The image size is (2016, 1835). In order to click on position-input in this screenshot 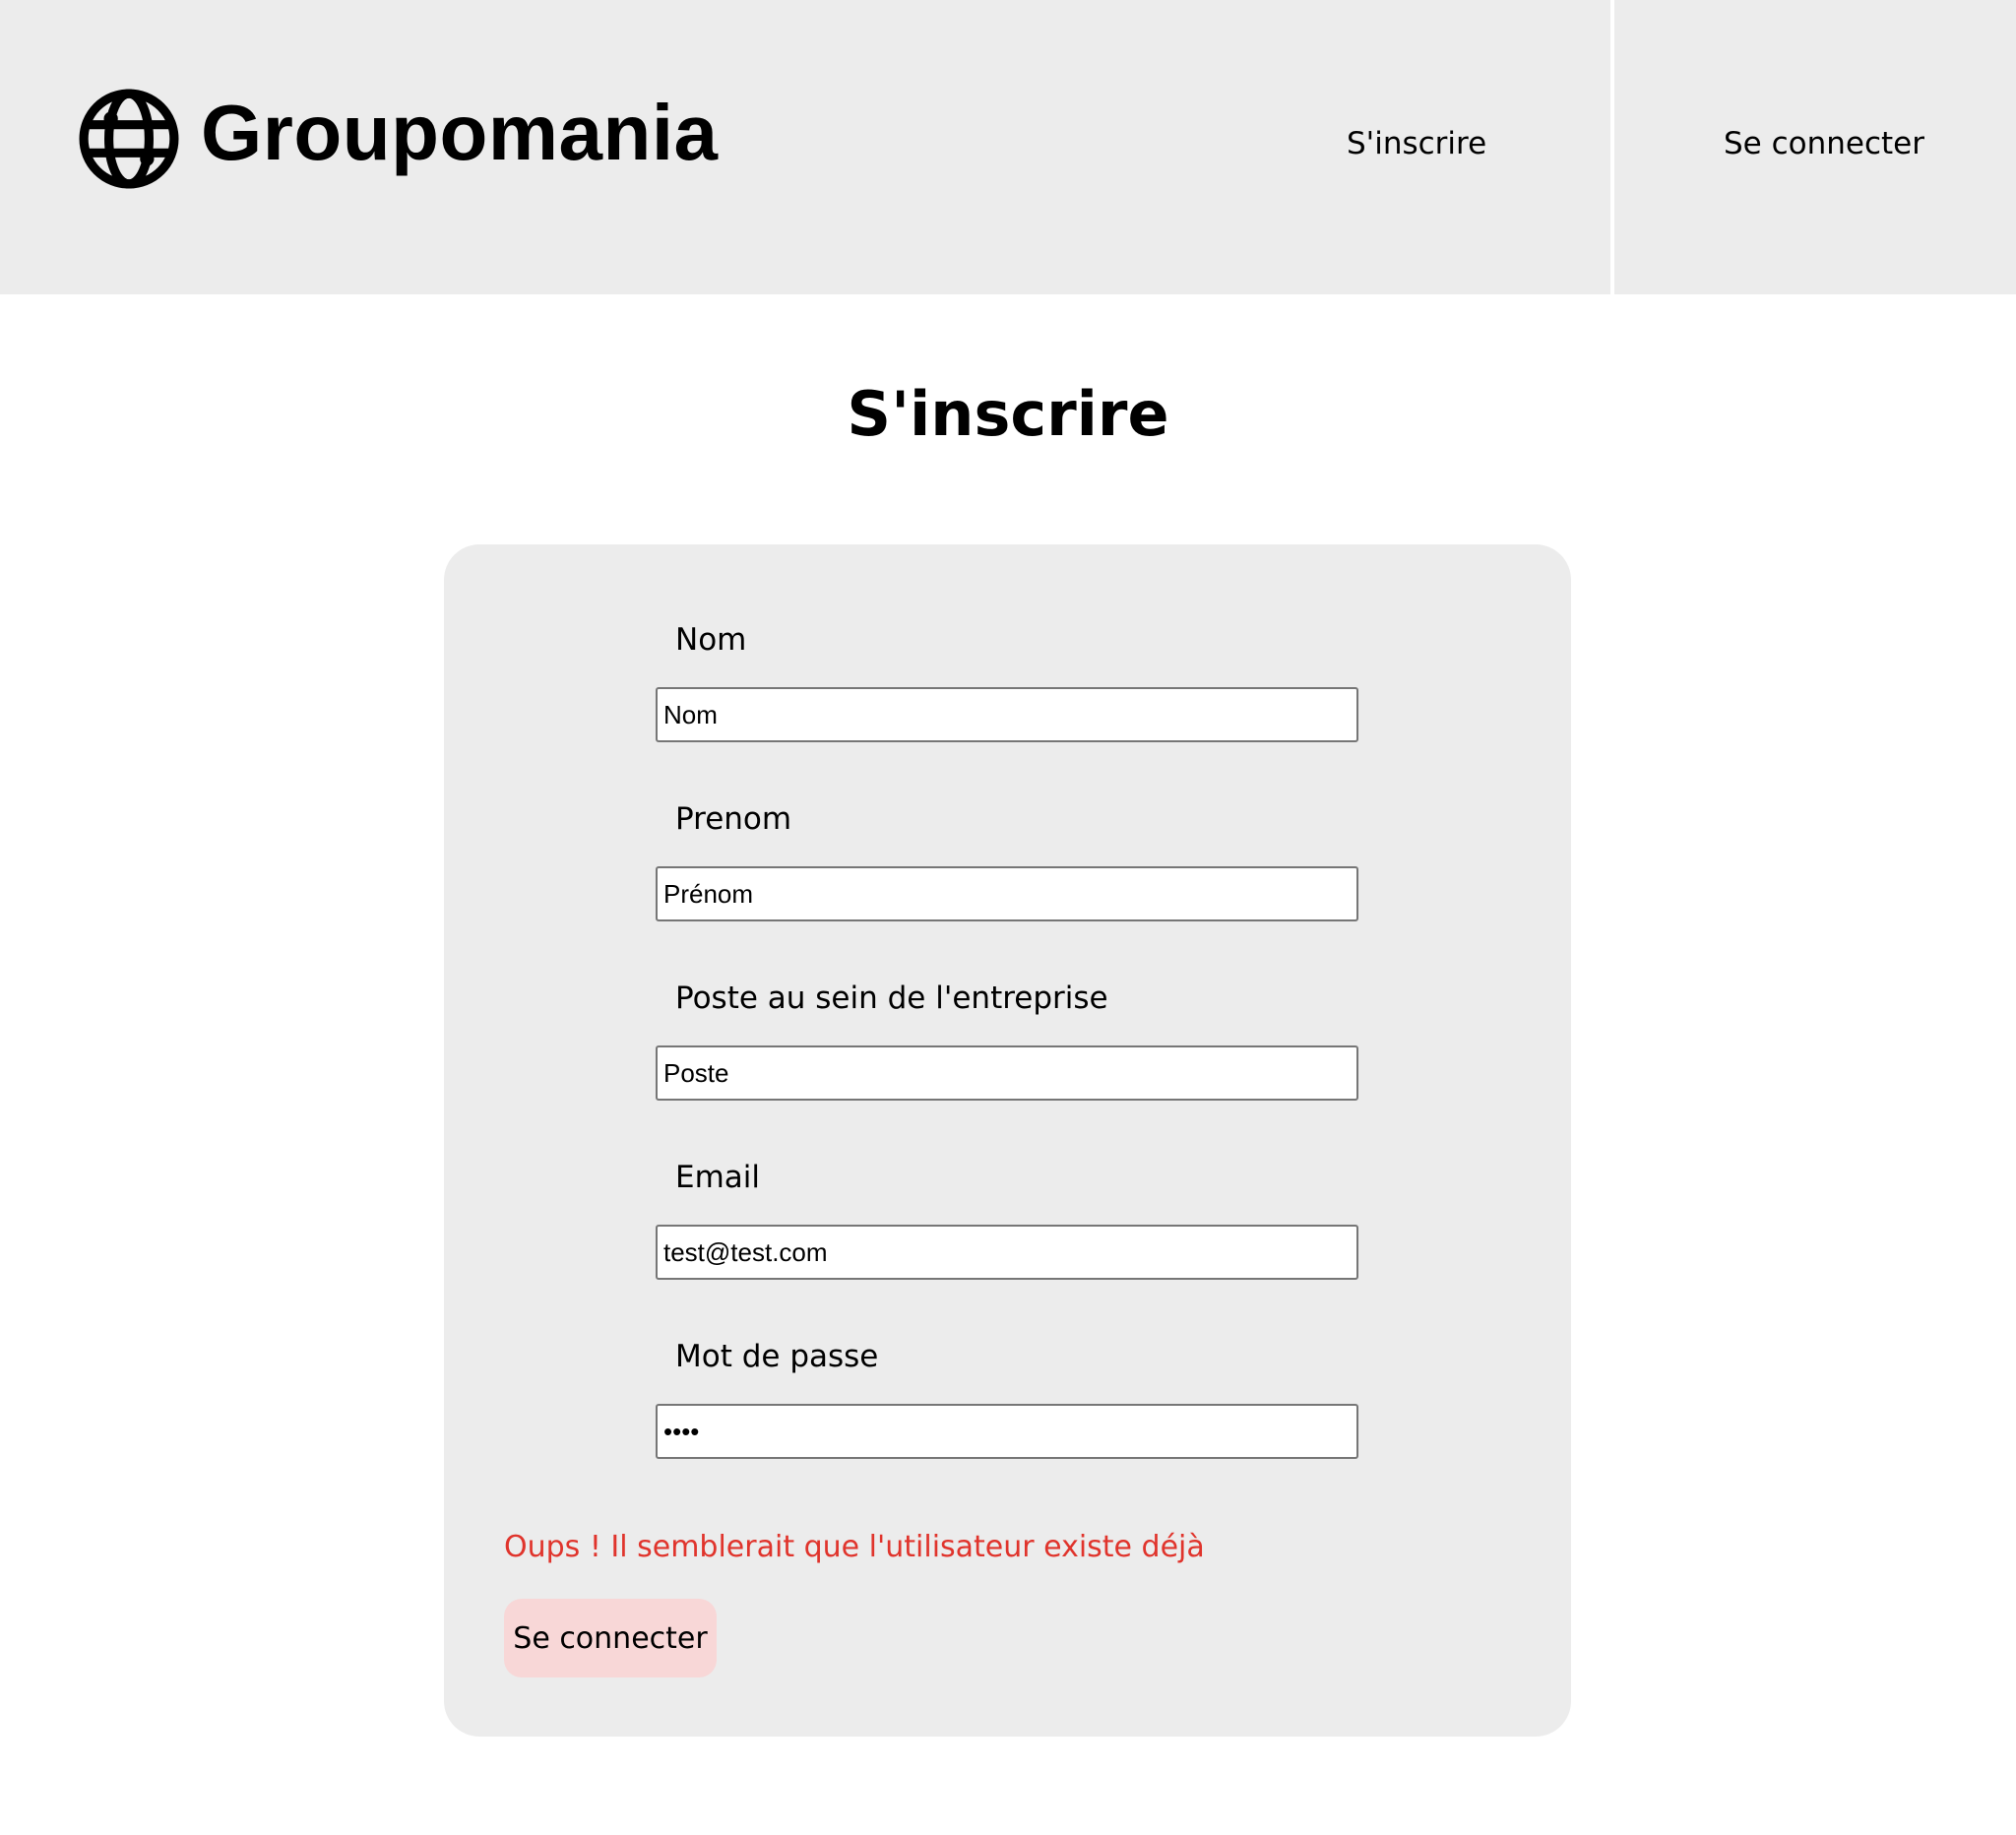, I will do `click(1007, 1073)`.